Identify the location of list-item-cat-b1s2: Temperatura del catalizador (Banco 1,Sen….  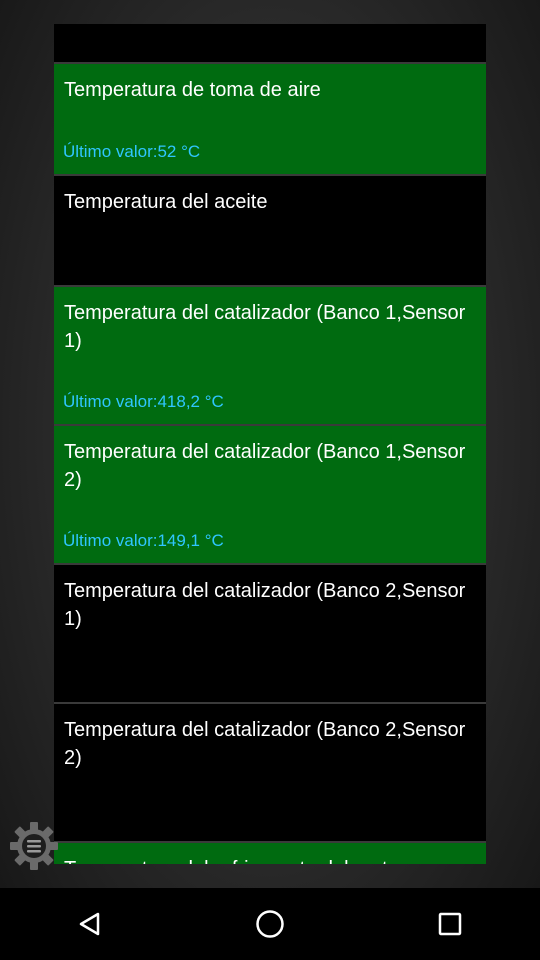
(270, 493).